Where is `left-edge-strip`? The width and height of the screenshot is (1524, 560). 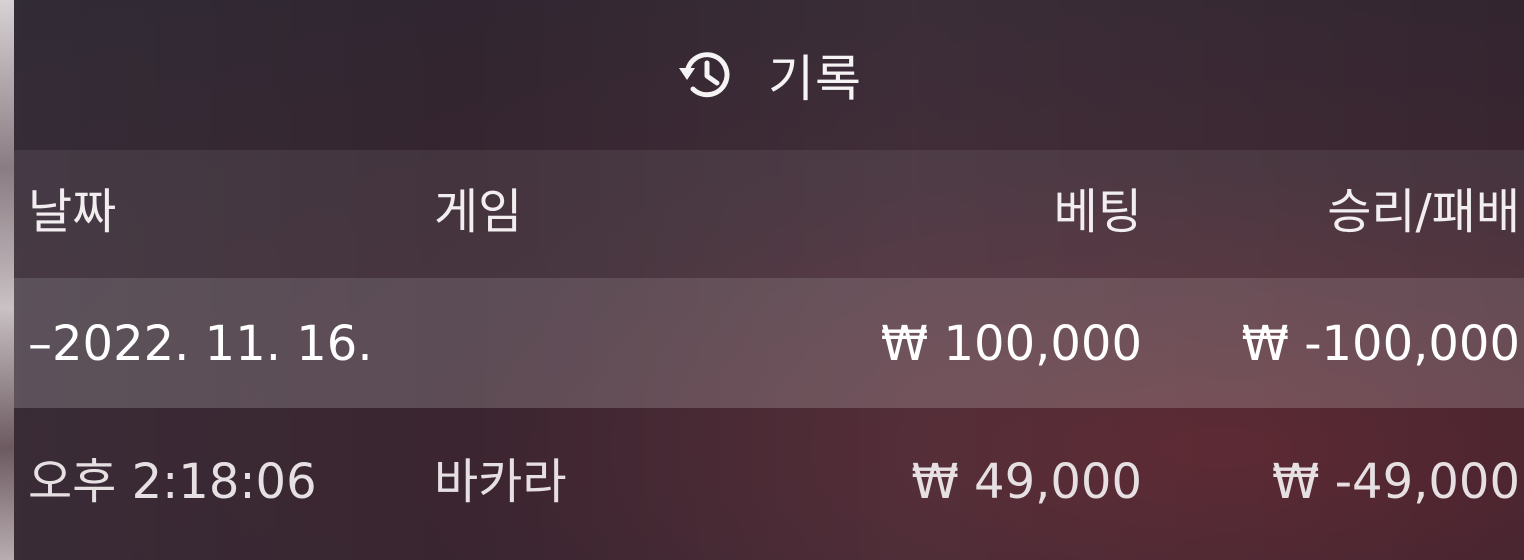 left-edge-strip is located at coordinates (7, 280).